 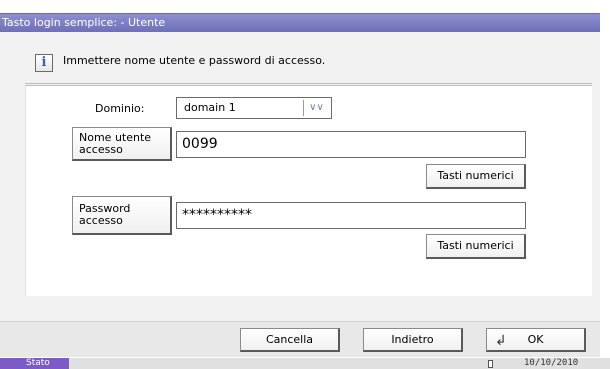 I want to click on username-button: Nome utente accesso, so click(x=122, y=144).